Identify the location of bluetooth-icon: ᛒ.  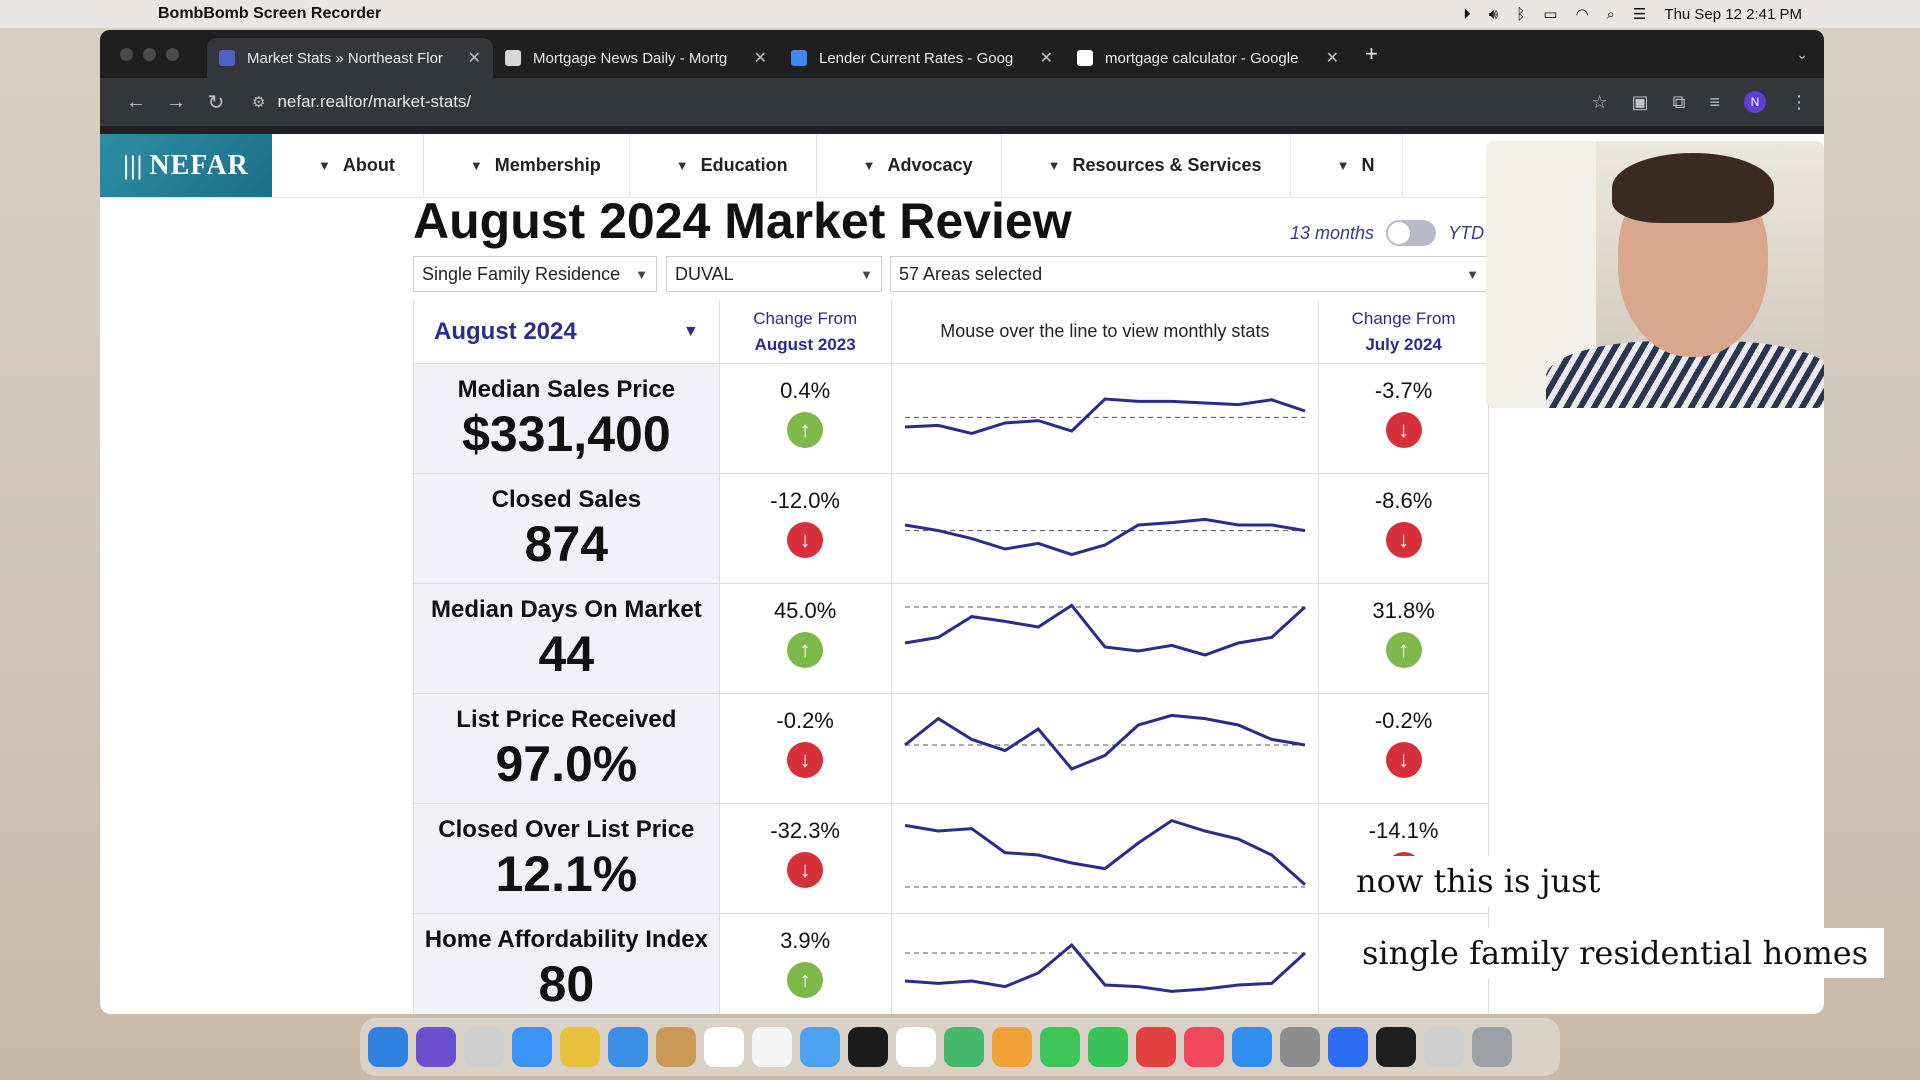
(1520, 14).